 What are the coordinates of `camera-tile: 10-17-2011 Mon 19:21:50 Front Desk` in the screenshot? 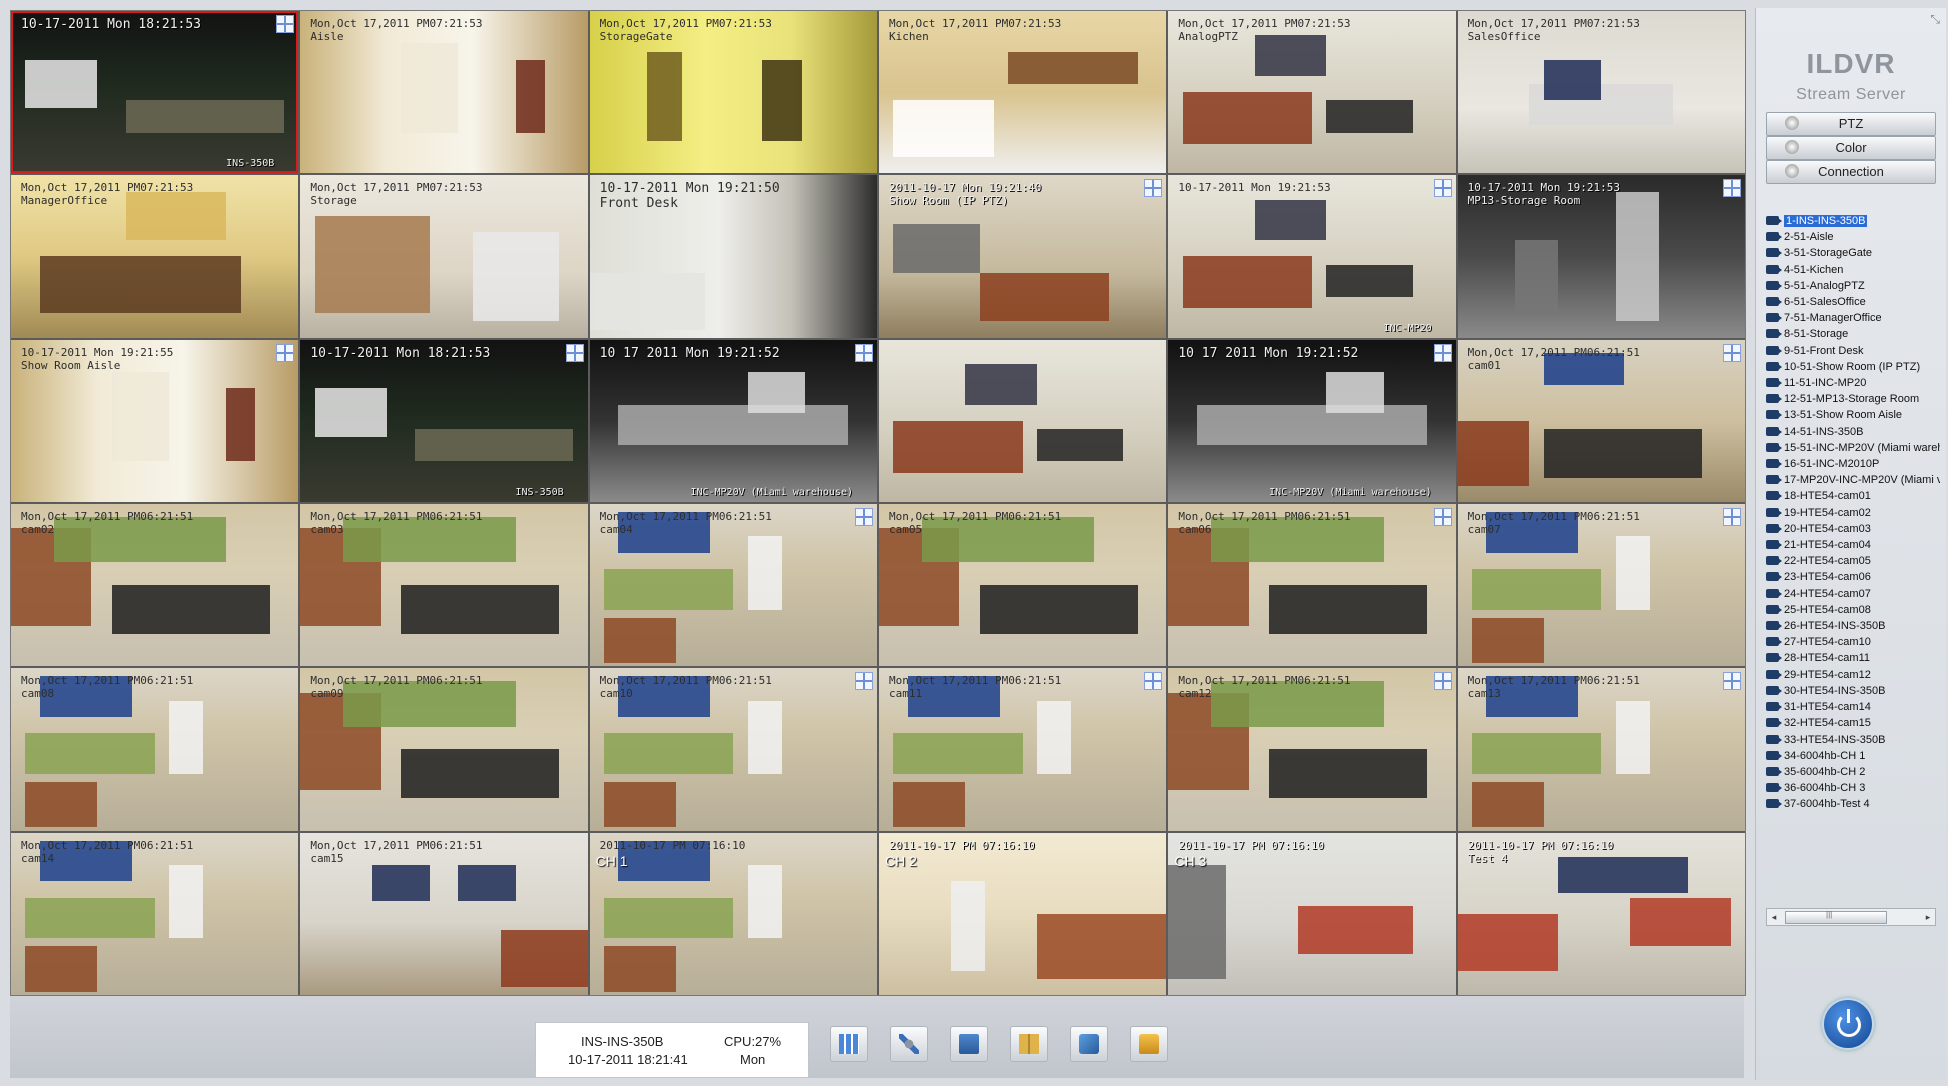 It's located at (733, 256).